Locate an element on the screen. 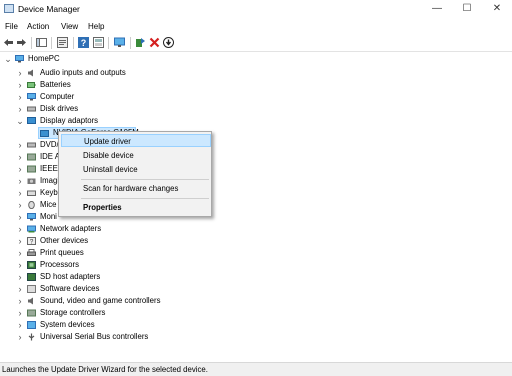 This screenshot has height=376, width=512. other-devices-icon: ? is located at coordinates (31, 240).